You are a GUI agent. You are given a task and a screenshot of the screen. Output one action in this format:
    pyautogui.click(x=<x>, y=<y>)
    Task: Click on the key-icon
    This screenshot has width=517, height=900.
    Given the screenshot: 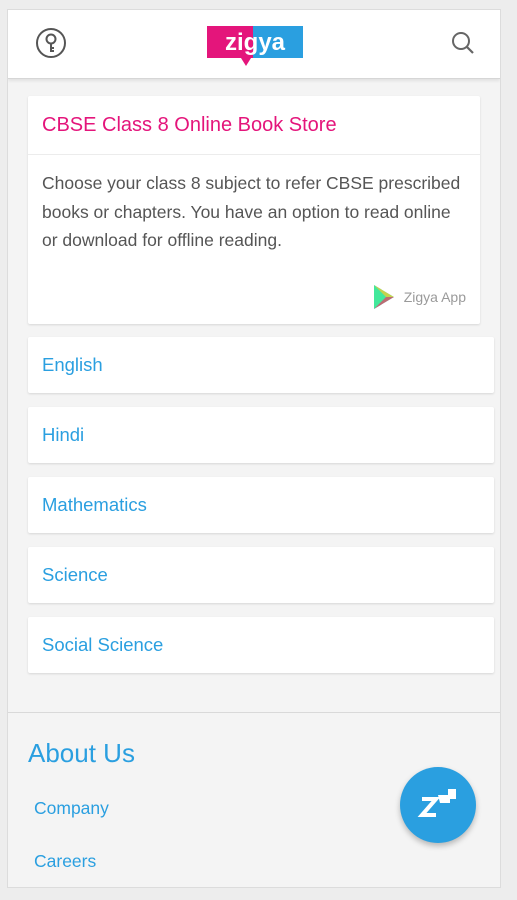 What is the action you would take?
    pyautogui.click(x=51, y=43)
    